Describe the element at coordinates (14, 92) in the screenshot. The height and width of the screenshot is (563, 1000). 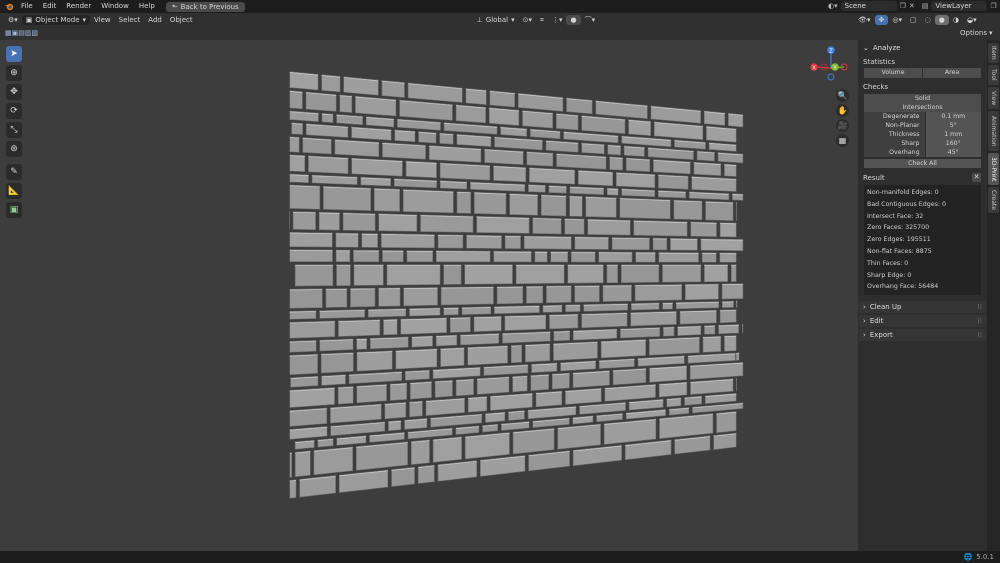
I see `move-tool-button: ✥` at that location.